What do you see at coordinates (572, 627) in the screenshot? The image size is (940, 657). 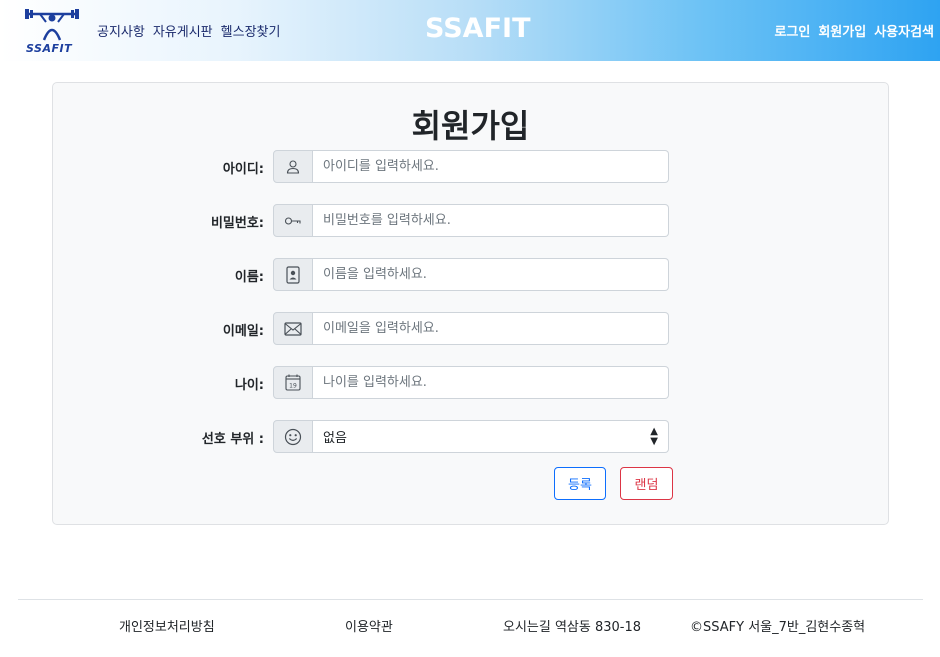 I see `footer-address: 오시는길 역삼동 830-18` at bounding box center [572, 627].